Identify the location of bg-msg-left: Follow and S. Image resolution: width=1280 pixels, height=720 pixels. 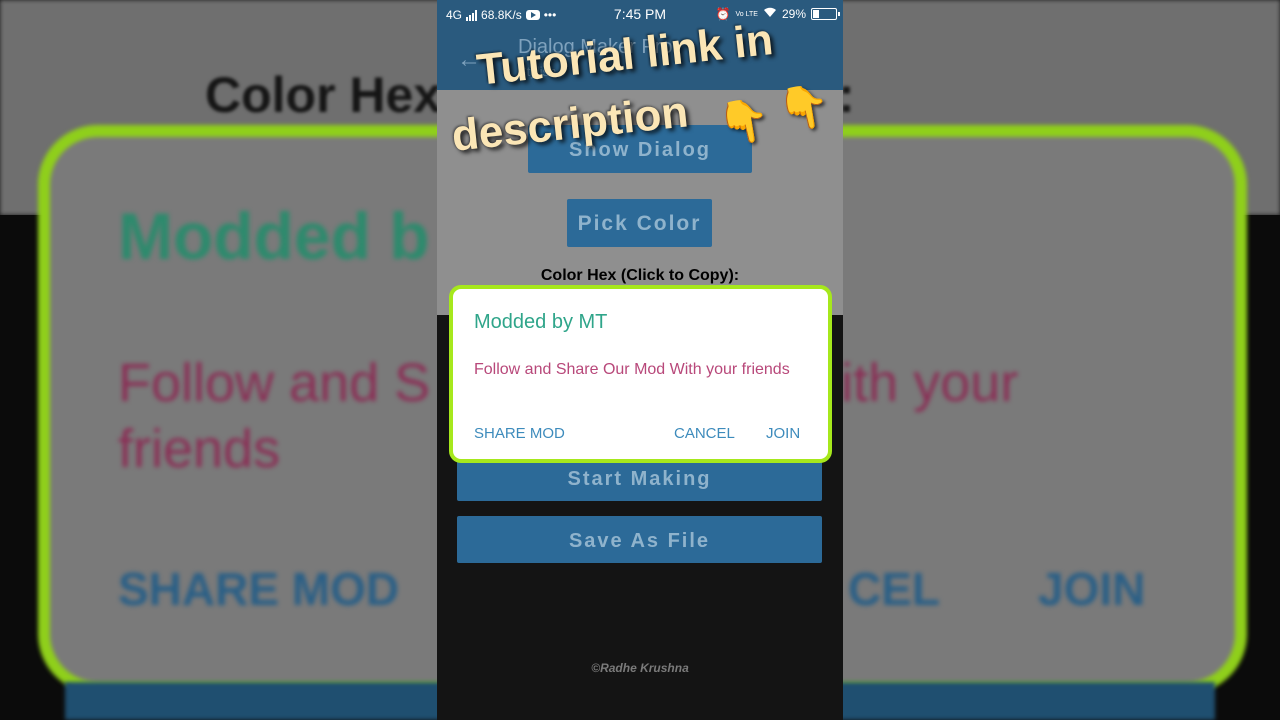
(274, 383).